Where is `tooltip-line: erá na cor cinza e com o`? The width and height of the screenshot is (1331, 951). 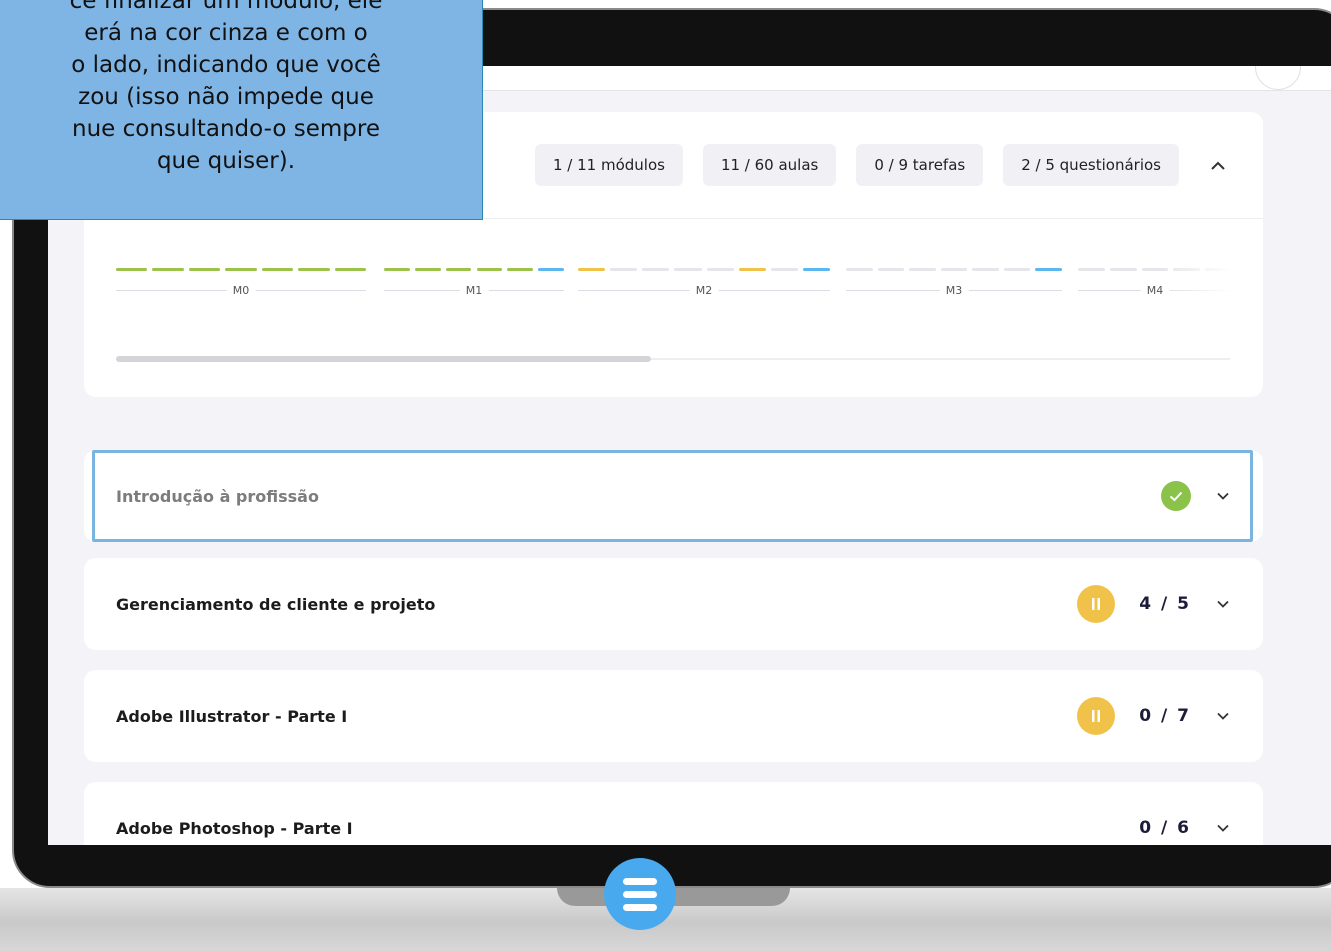
tooltip-line: erá na cor cinza e com o is located at coordinates (226, 33).